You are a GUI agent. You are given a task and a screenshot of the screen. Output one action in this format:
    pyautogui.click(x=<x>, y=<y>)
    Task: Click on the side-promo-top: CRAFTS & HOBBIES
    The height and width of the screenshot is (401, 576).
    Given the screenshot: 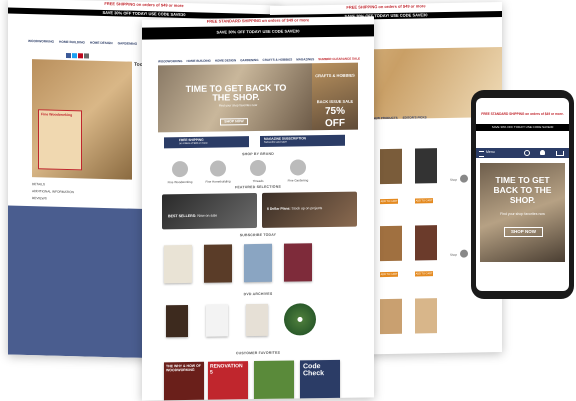 What is the action you would take?
    pyautogui.click(x=335, y=75)
    